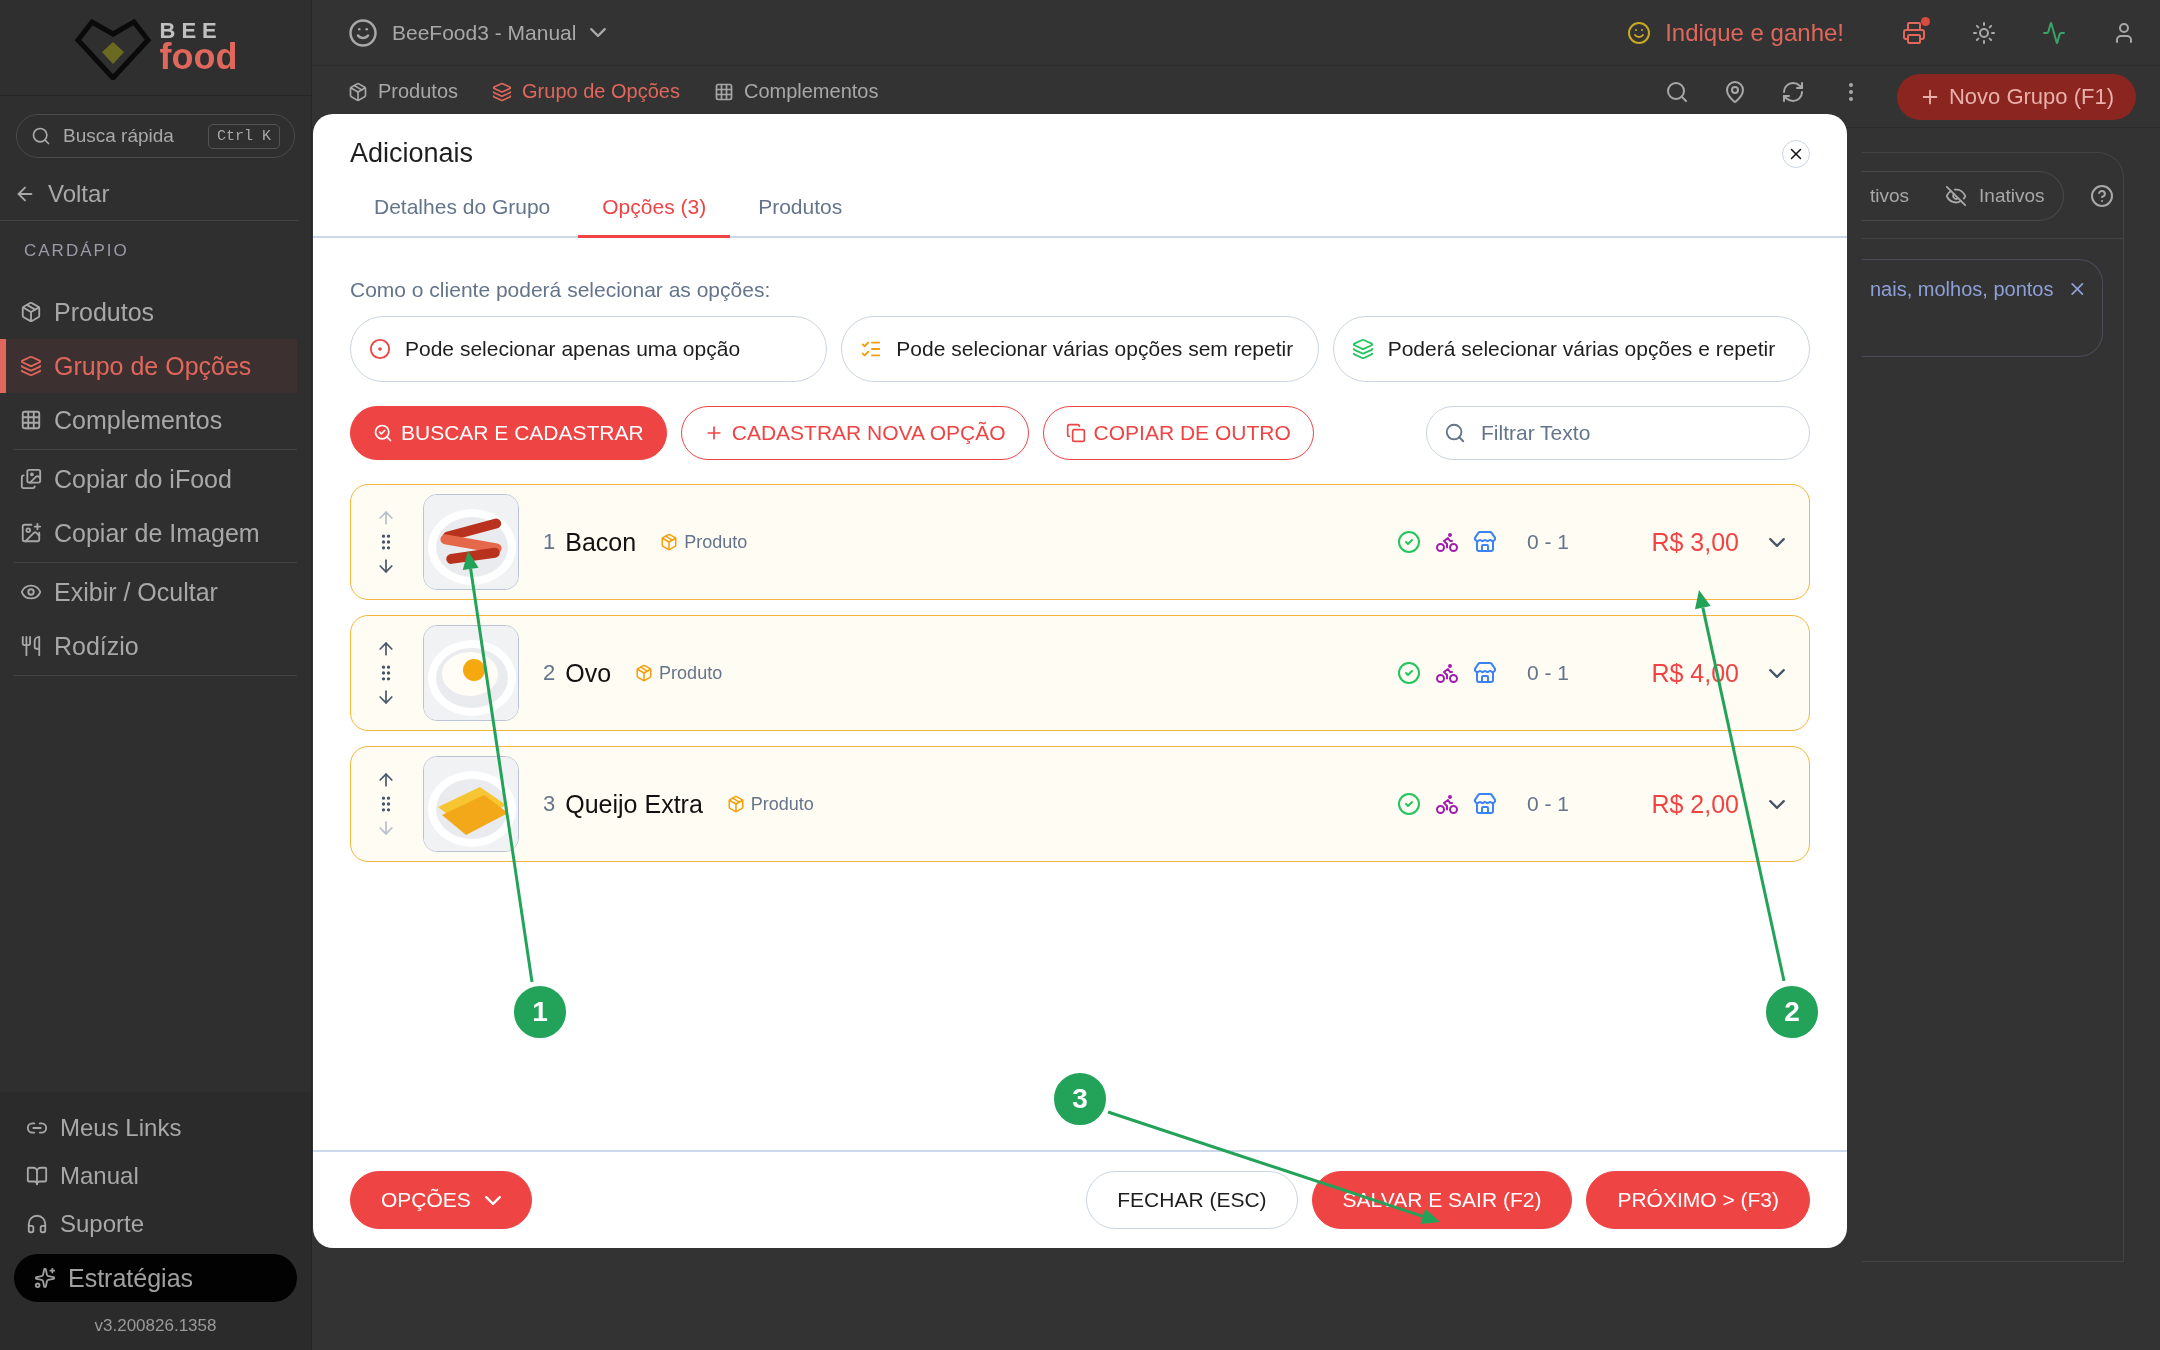 This screenshot has width=2160, height=1350. I want to click on filter-option: Inativos, so click(2012, 195).